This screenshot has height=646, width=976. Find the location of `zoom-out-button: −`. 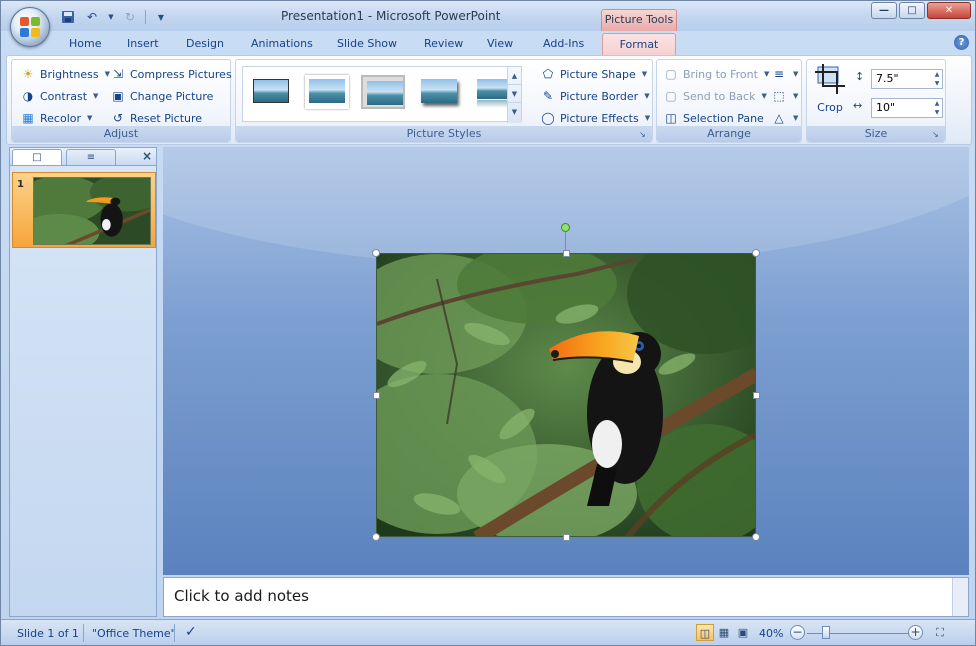

zoom-out-button: − is located at coordinates (797, 632).